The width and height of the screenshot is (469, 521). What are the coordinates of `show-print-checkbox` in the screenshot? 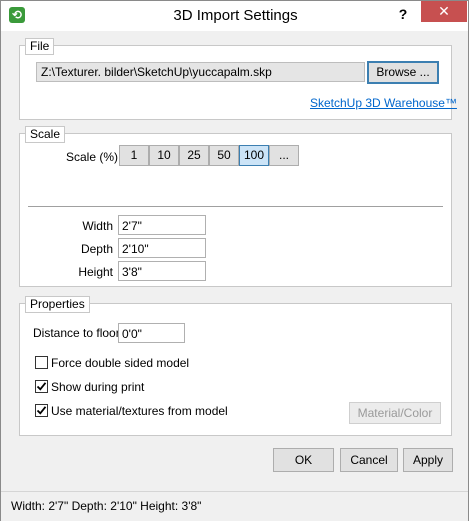 It's located at (41, 386).